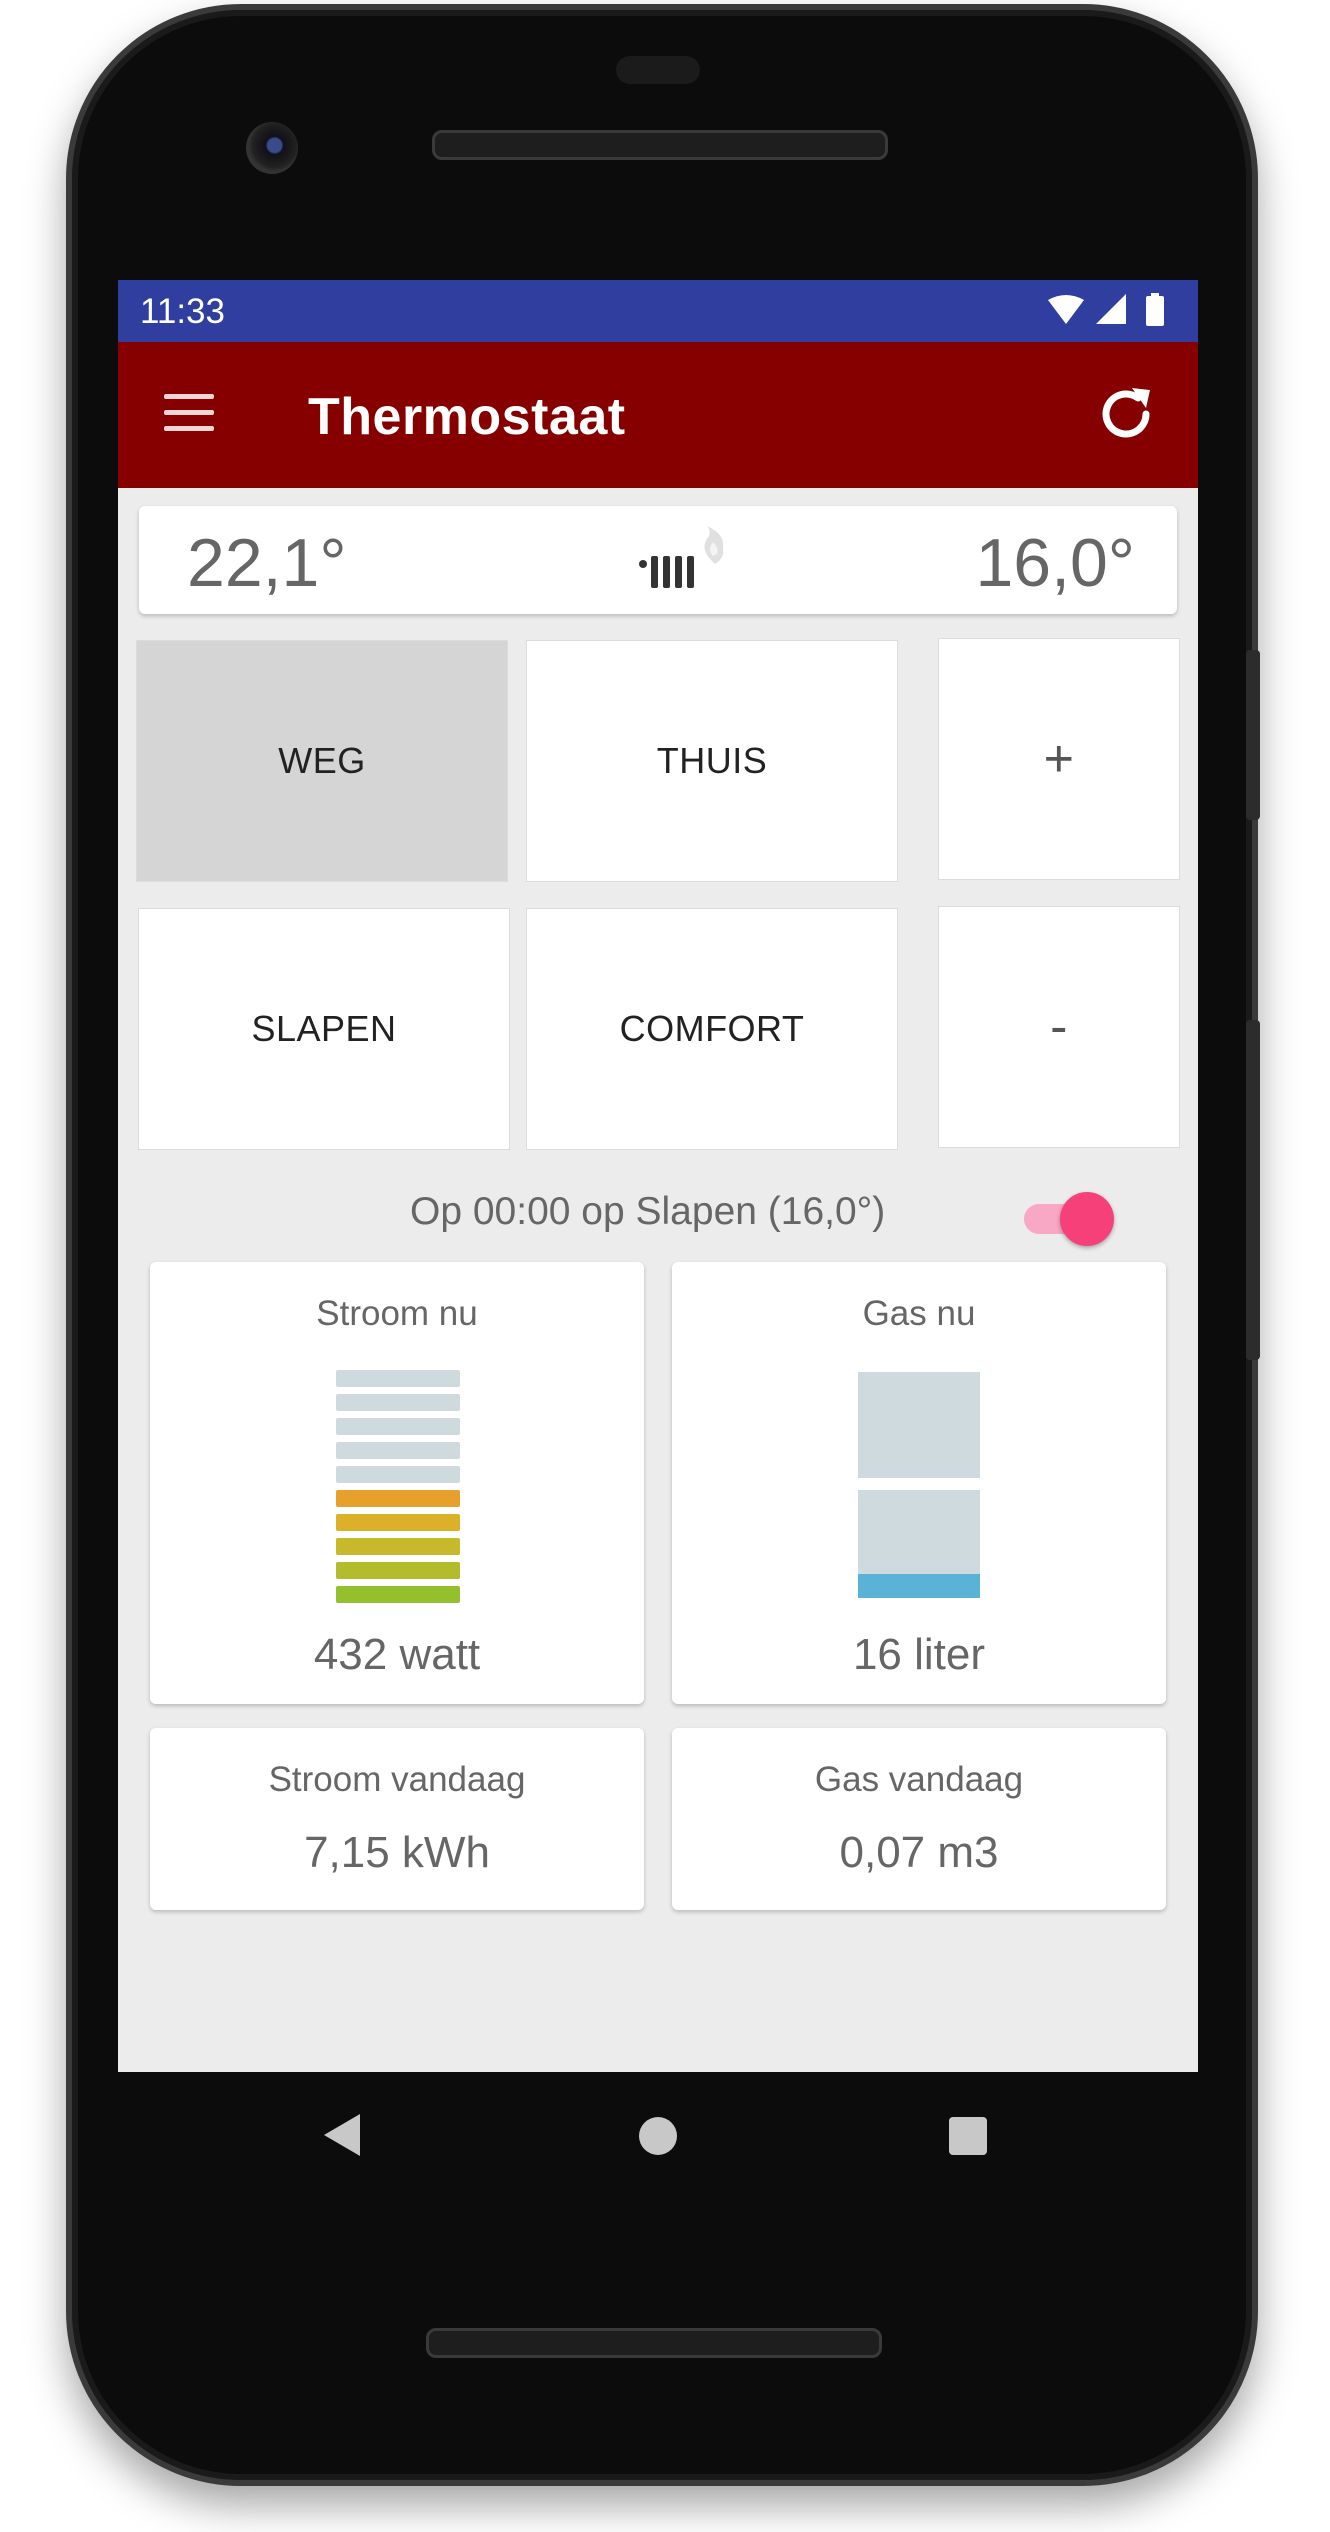 The width and height of the screenshot is (1330, 2532). I want to click on bottom-speaker, so click(654, 2343).